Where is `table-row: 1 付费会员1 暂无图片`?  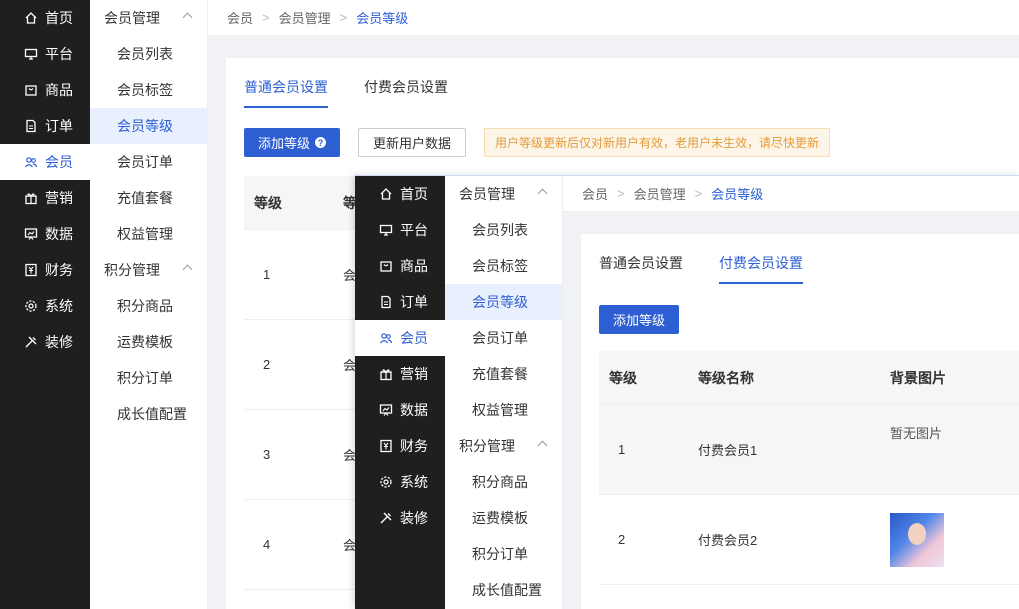
table-row: 1 付费会员1 暂无图片 is located at coordinates (809, 450).